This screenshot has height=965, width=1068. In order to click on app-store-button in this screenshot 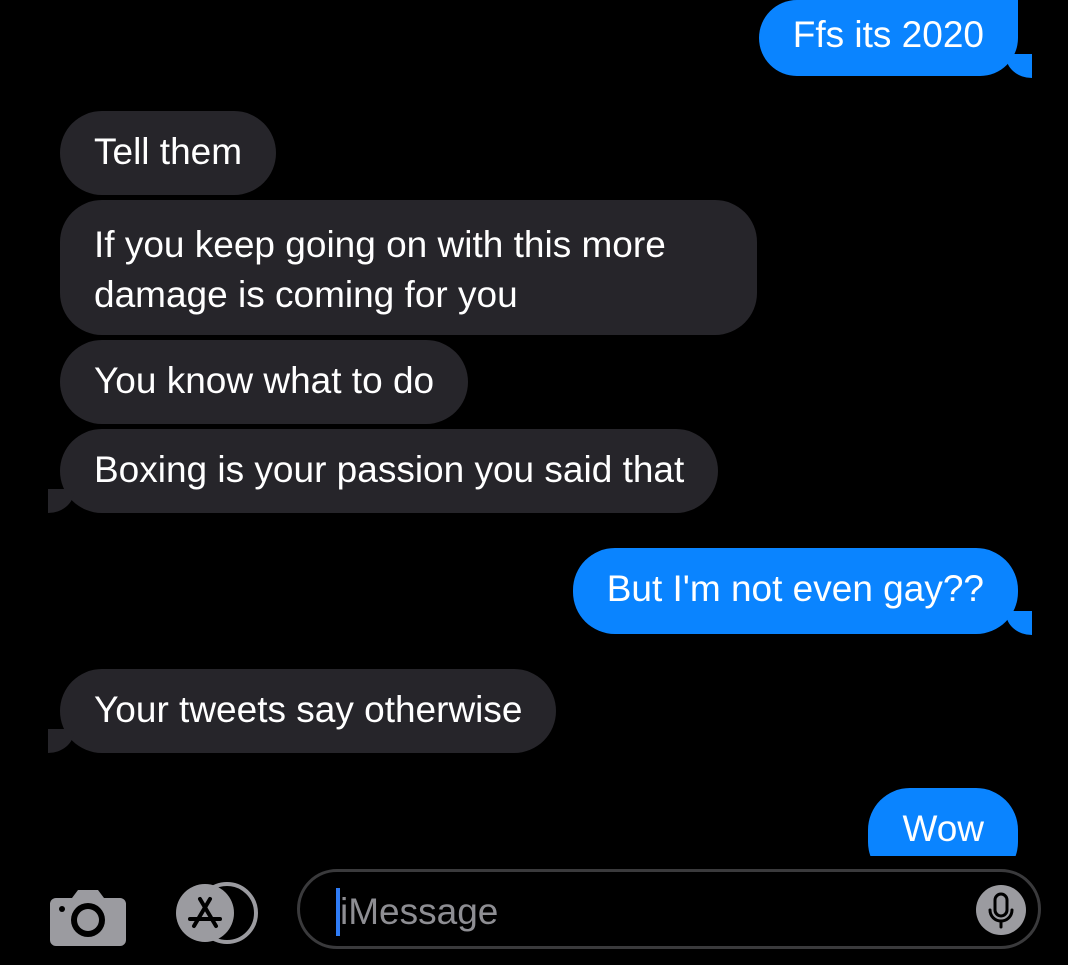, I will do `click(216, 913)`.